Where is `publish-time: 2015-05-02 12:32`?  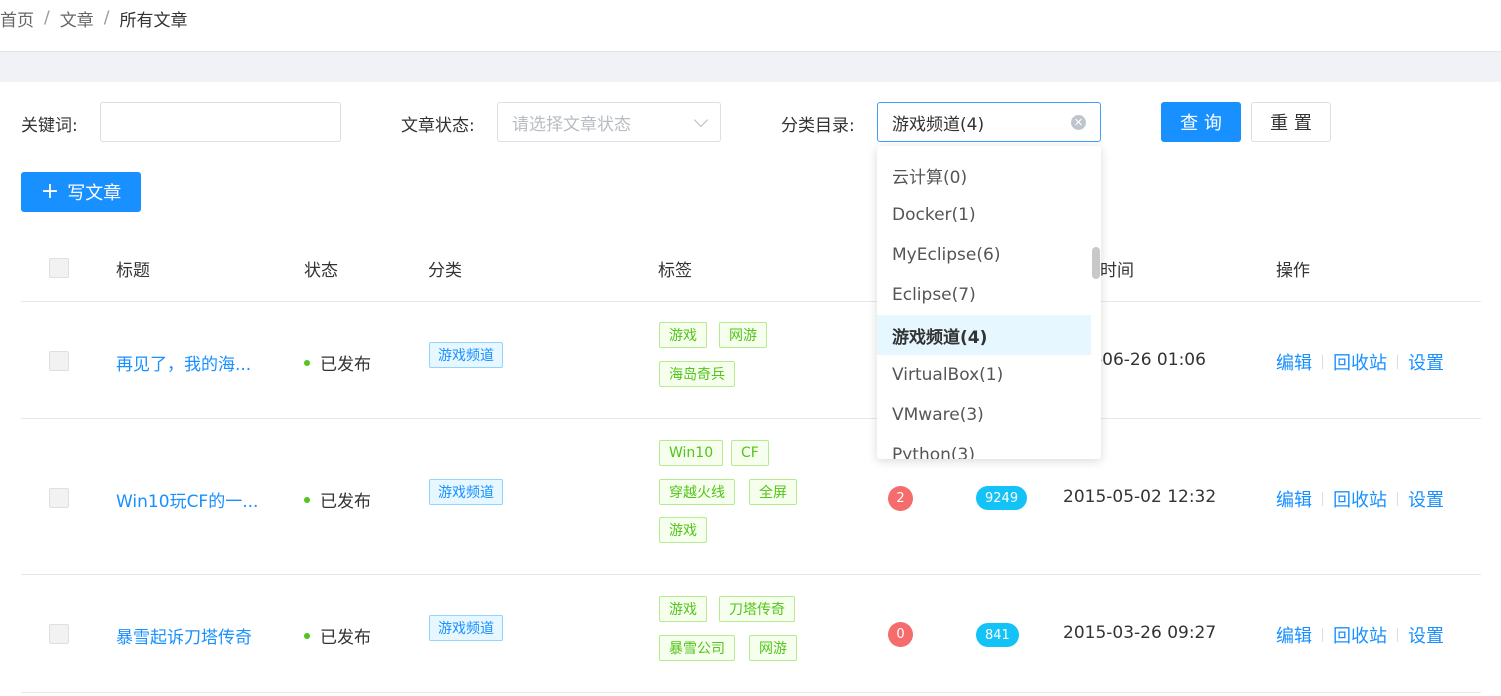 publish-time: 2015-05-02 12:32 is located at coordinates (1140, 497).